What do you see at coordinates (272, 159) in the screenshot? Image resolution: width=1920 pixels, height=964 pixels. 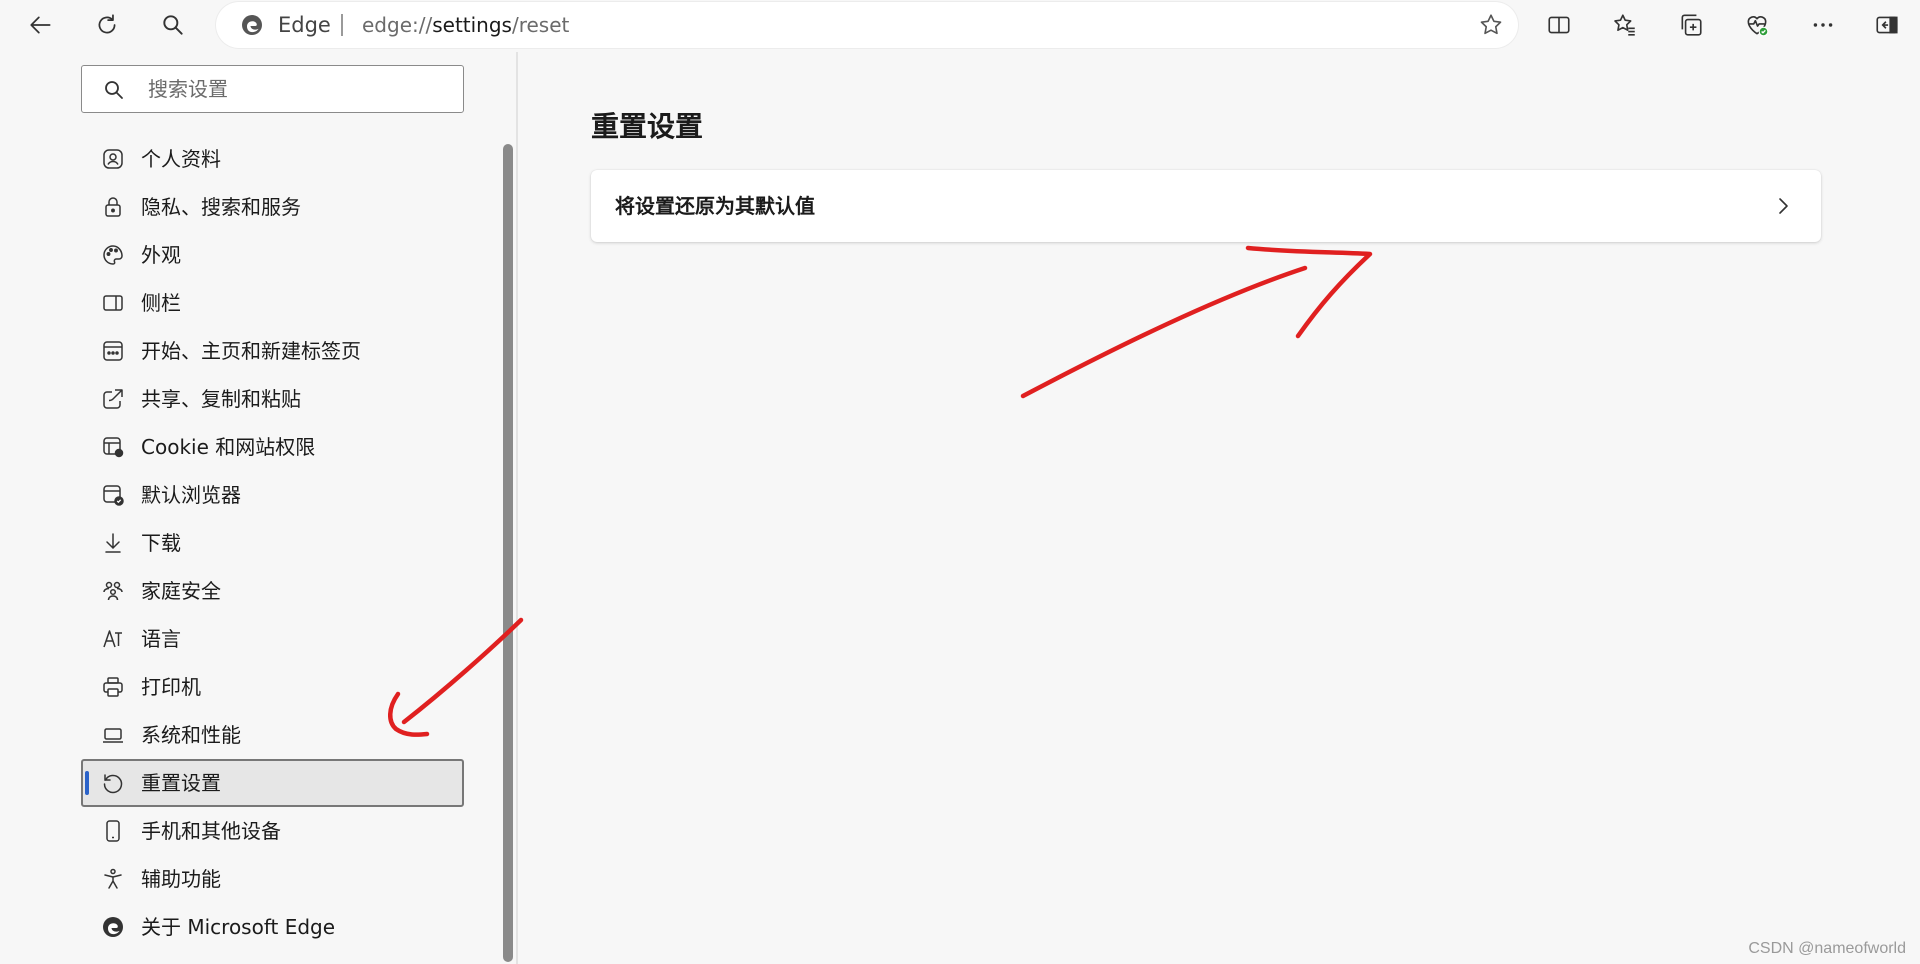 I see `sidebar-item-profiles: 个人资料` at bounding box center [272, 159].